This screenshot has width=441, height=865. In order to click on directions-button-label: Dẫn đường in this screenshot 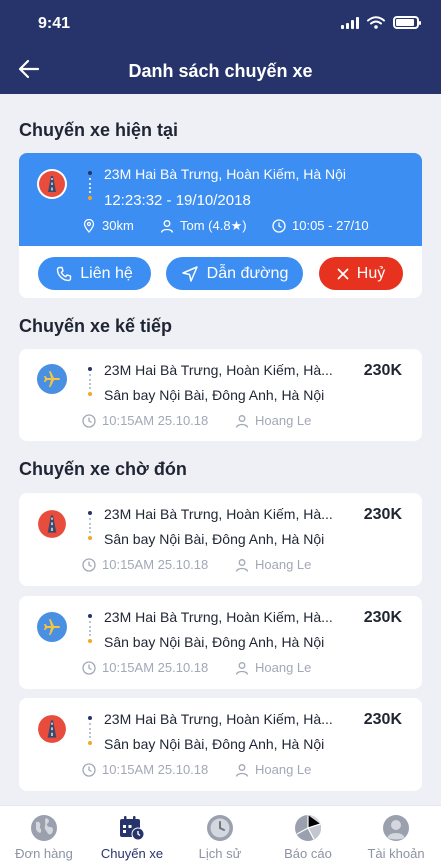, I will do `click(247, 273)`.